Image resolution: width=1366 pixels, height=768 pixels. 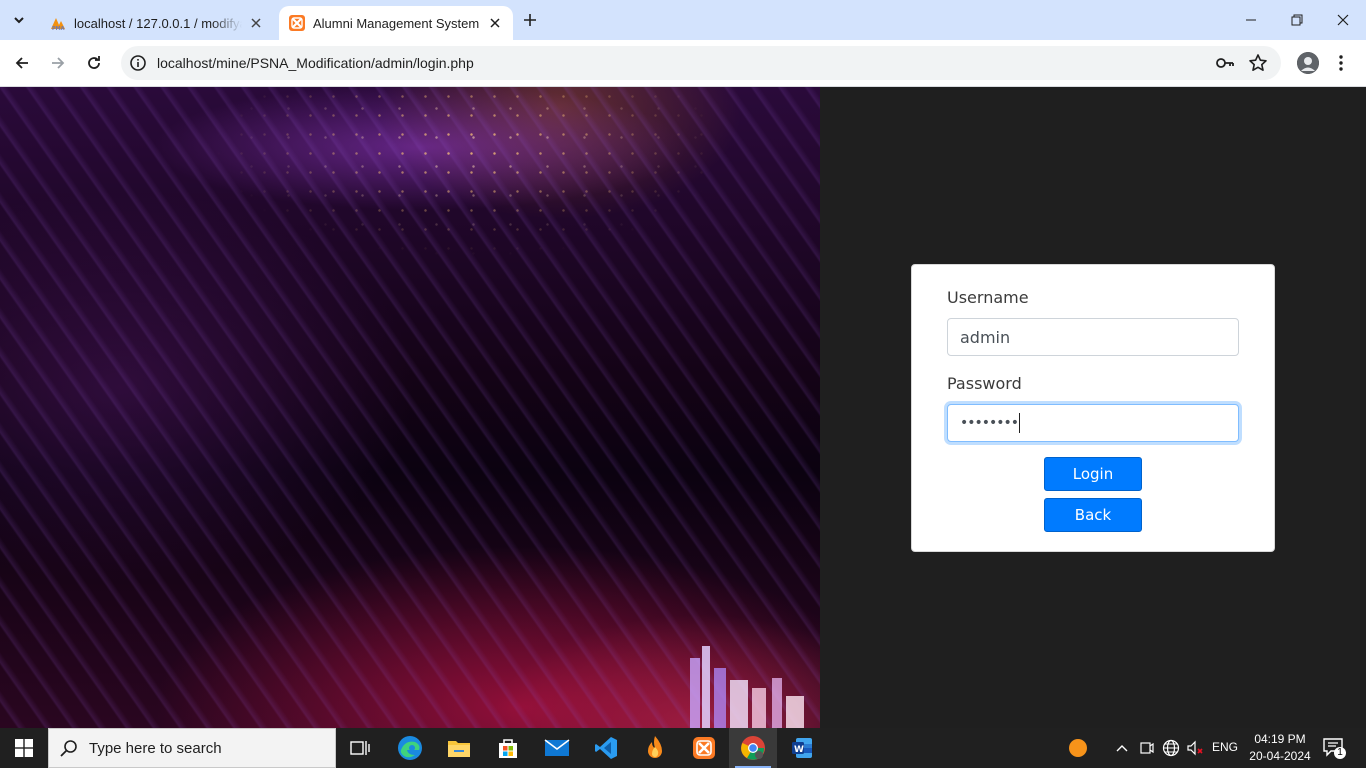 I want to click on back-nav-button, so click(x=22, y=63).